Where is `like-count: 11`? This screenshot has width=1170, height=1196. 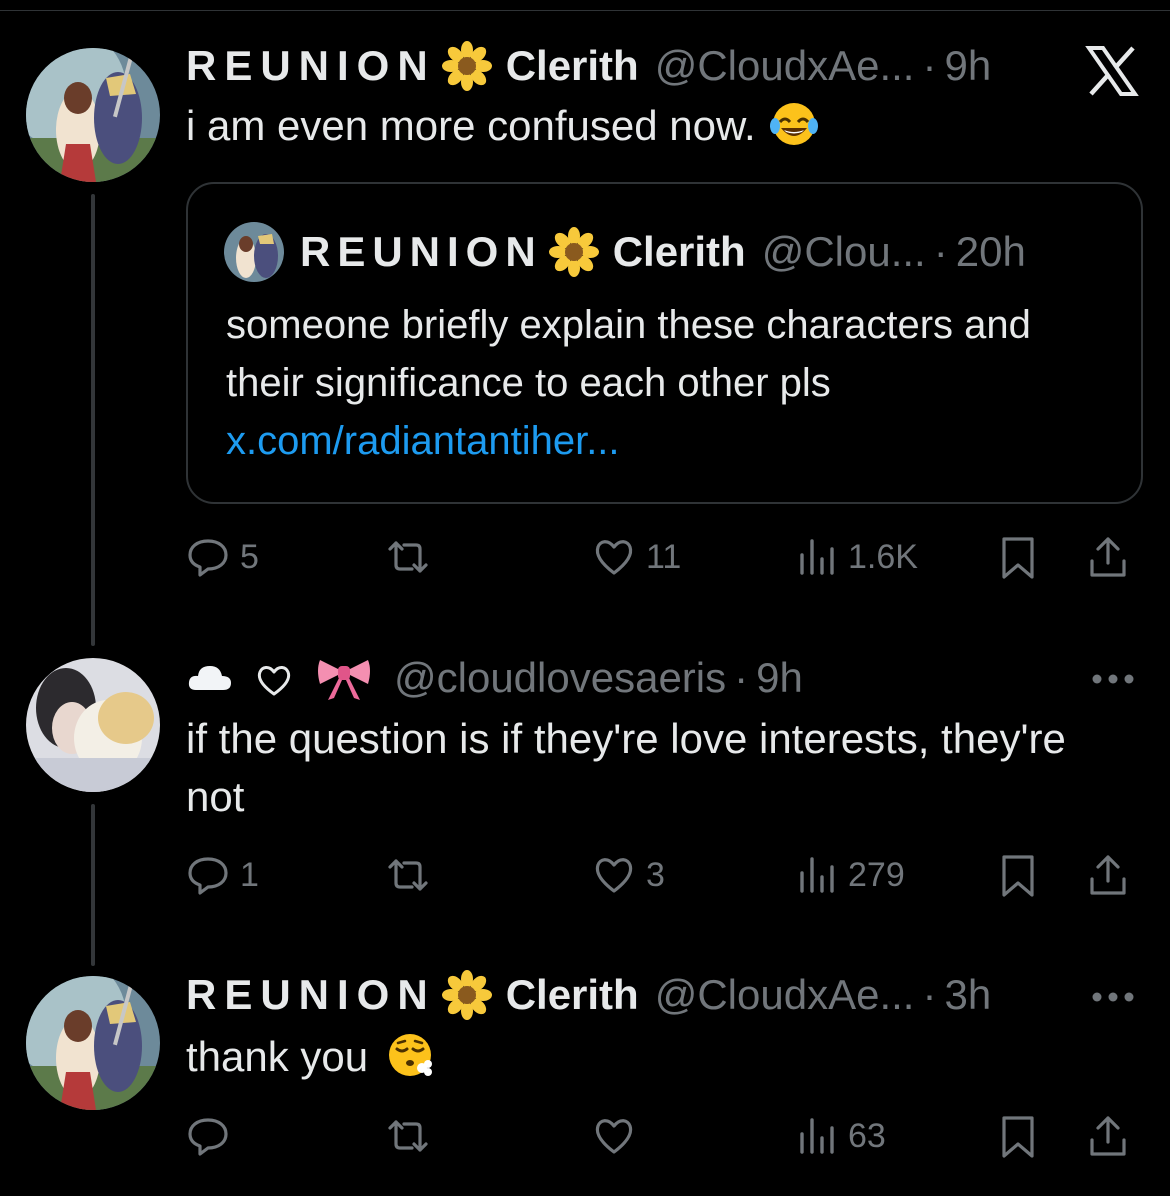
like-count: 11 is located at coordinates (664, 556).